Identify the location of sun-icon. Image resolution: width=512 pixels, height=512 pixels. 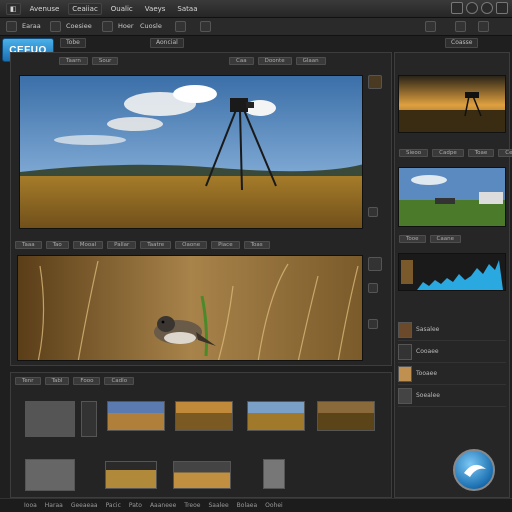
(375, 264).